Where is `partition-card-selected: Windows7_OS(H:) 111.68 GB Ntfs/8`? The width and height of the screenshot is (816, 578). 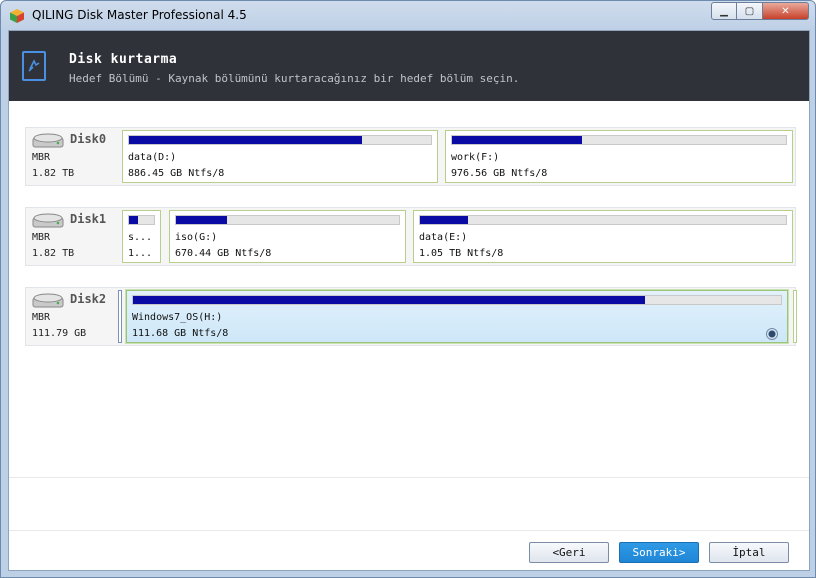 partition-card-selected: Windows7_OS(H:) 111.68 GB Ntfs/8 is located at coordinates (457, 316).